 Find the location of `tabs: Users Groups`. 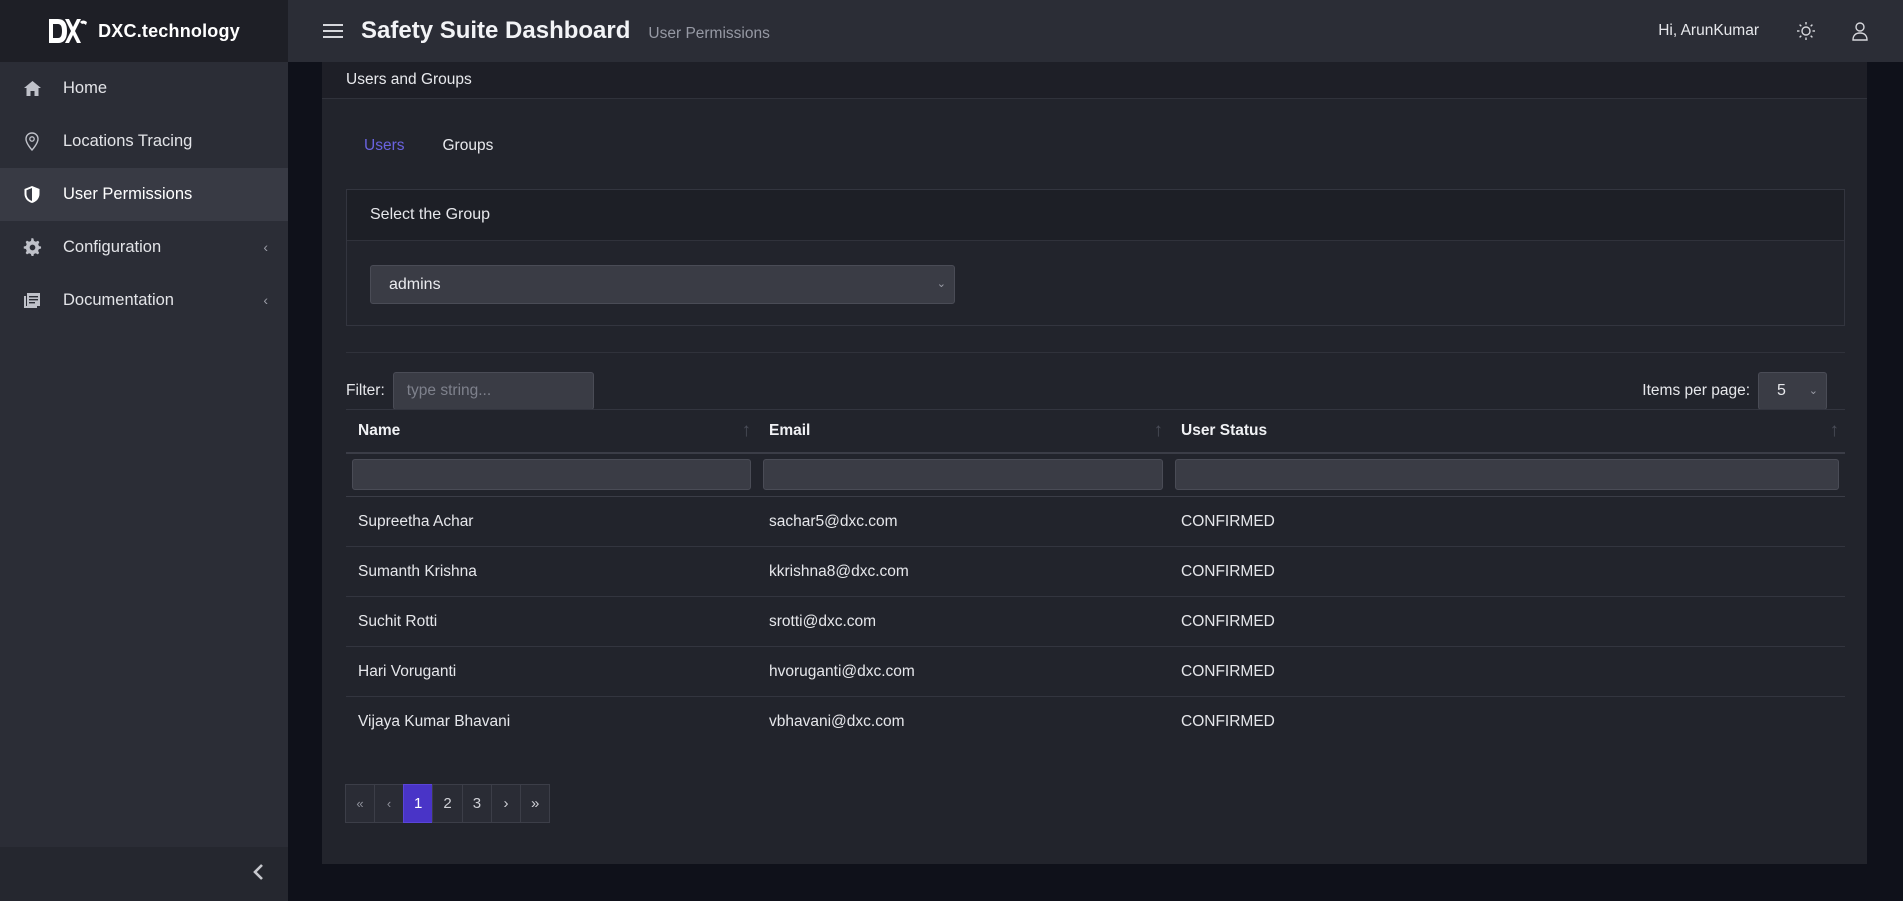

tabs: Users Groups is located at coordinates (428, 146).